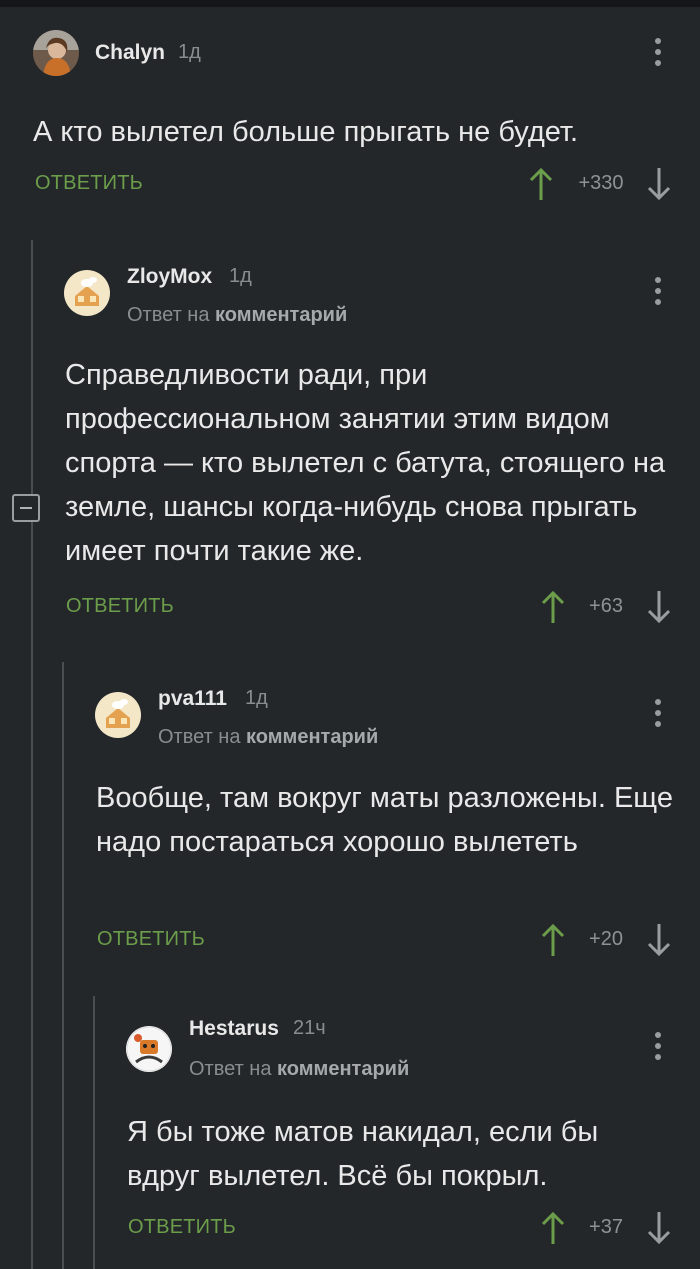  Describe the element at coordinates (130, 53) in the screenshot. I see `username: Chalyn` at that location.